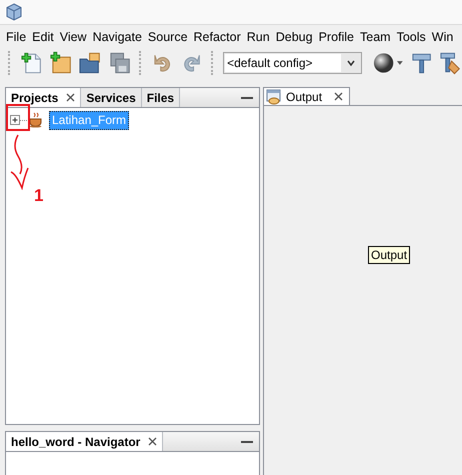 The width and height of the screenshot is (462, 475). I want to click on hammer-icon, so click(421, 63).